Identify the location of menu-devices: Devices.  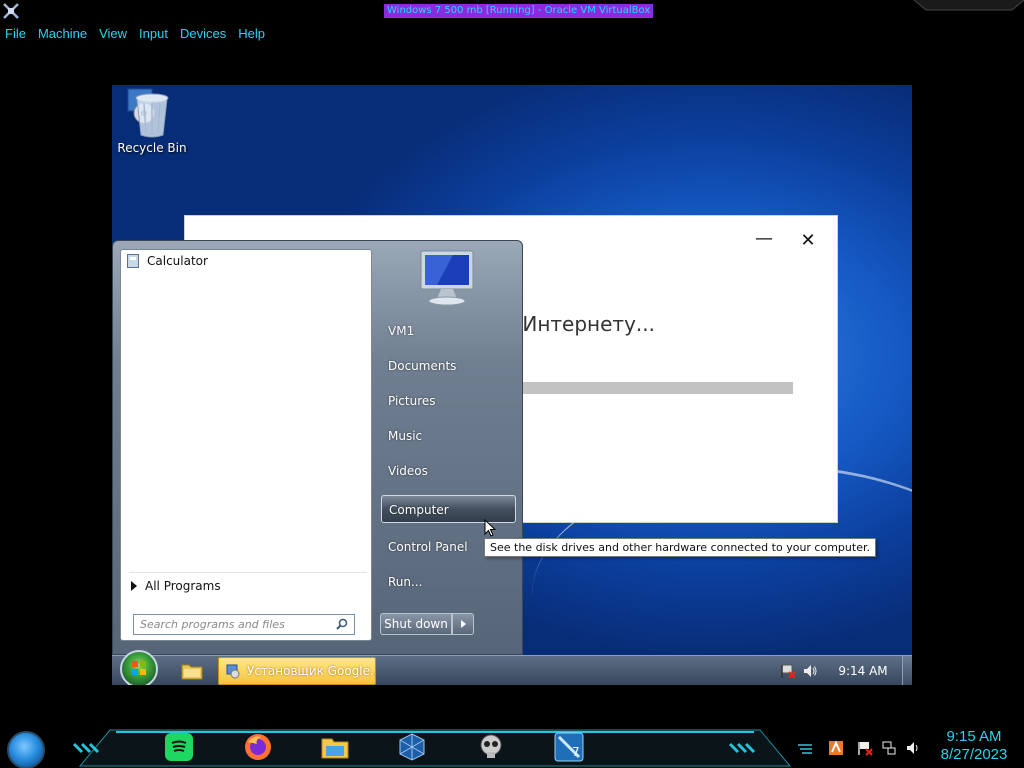
(203, 34).